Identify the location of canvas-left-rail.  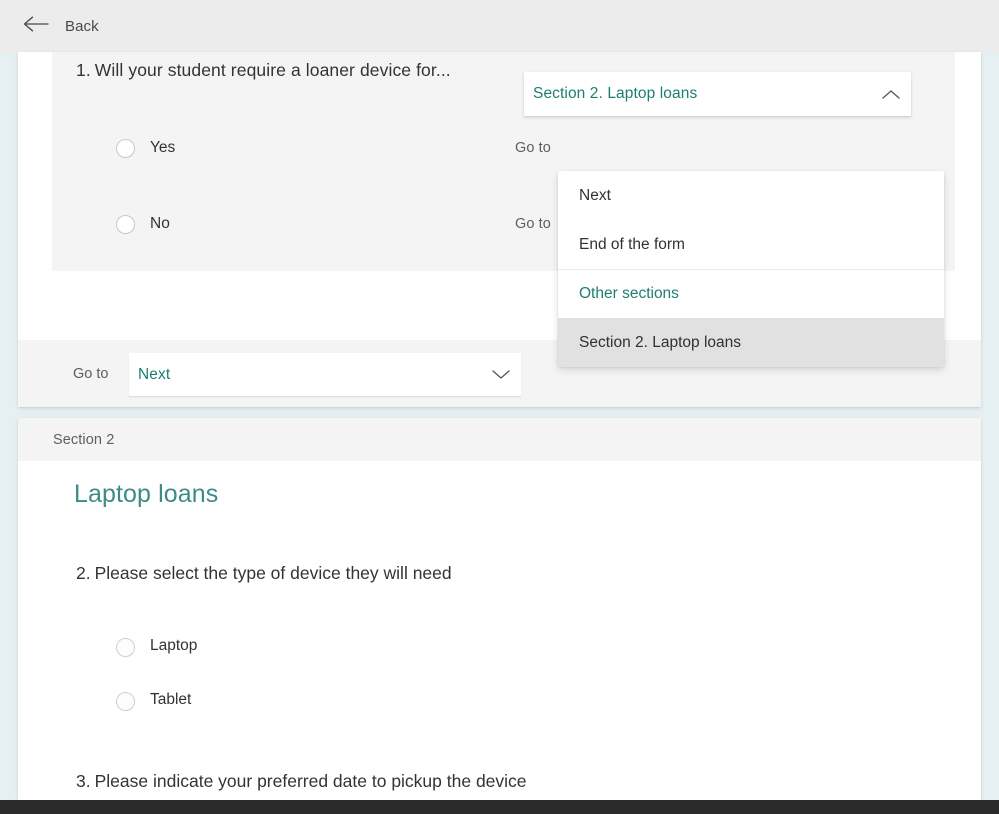
(9, 433).